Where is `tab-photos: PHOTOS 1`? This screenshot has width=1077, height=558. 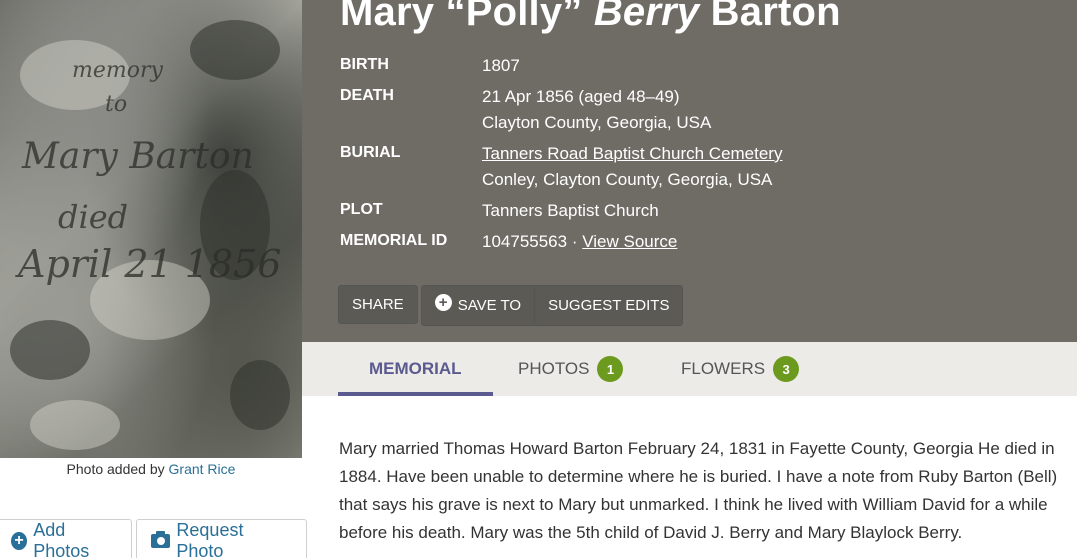 tab-photos: PHOTOS 1 is located at coordinates (571, 369).